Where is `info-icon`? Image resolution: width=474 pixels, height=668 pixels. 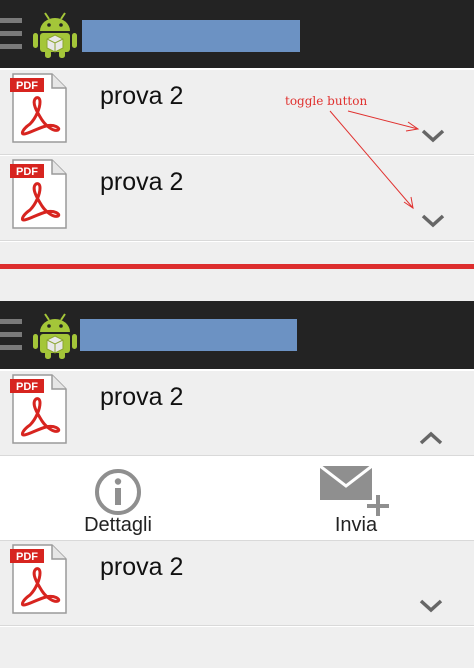 info-icon is located at coordinates (118, 492).